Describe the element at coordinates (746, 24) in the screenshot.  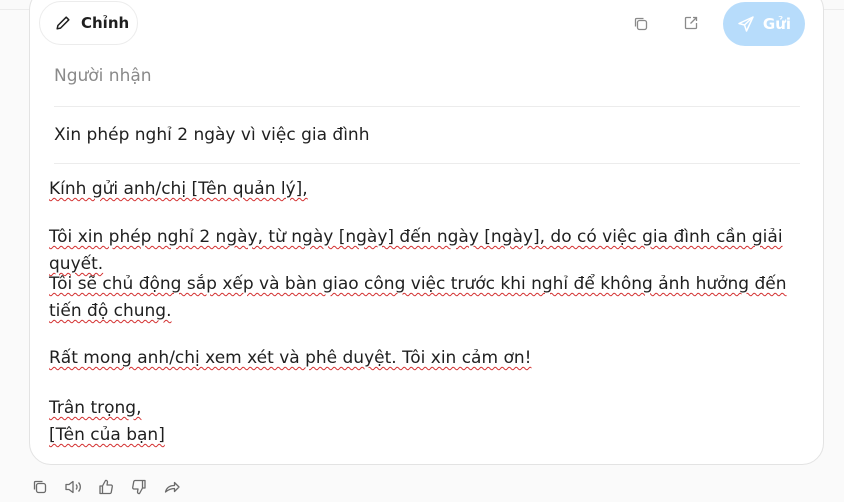
I see `paper-plane-icon` at that location.